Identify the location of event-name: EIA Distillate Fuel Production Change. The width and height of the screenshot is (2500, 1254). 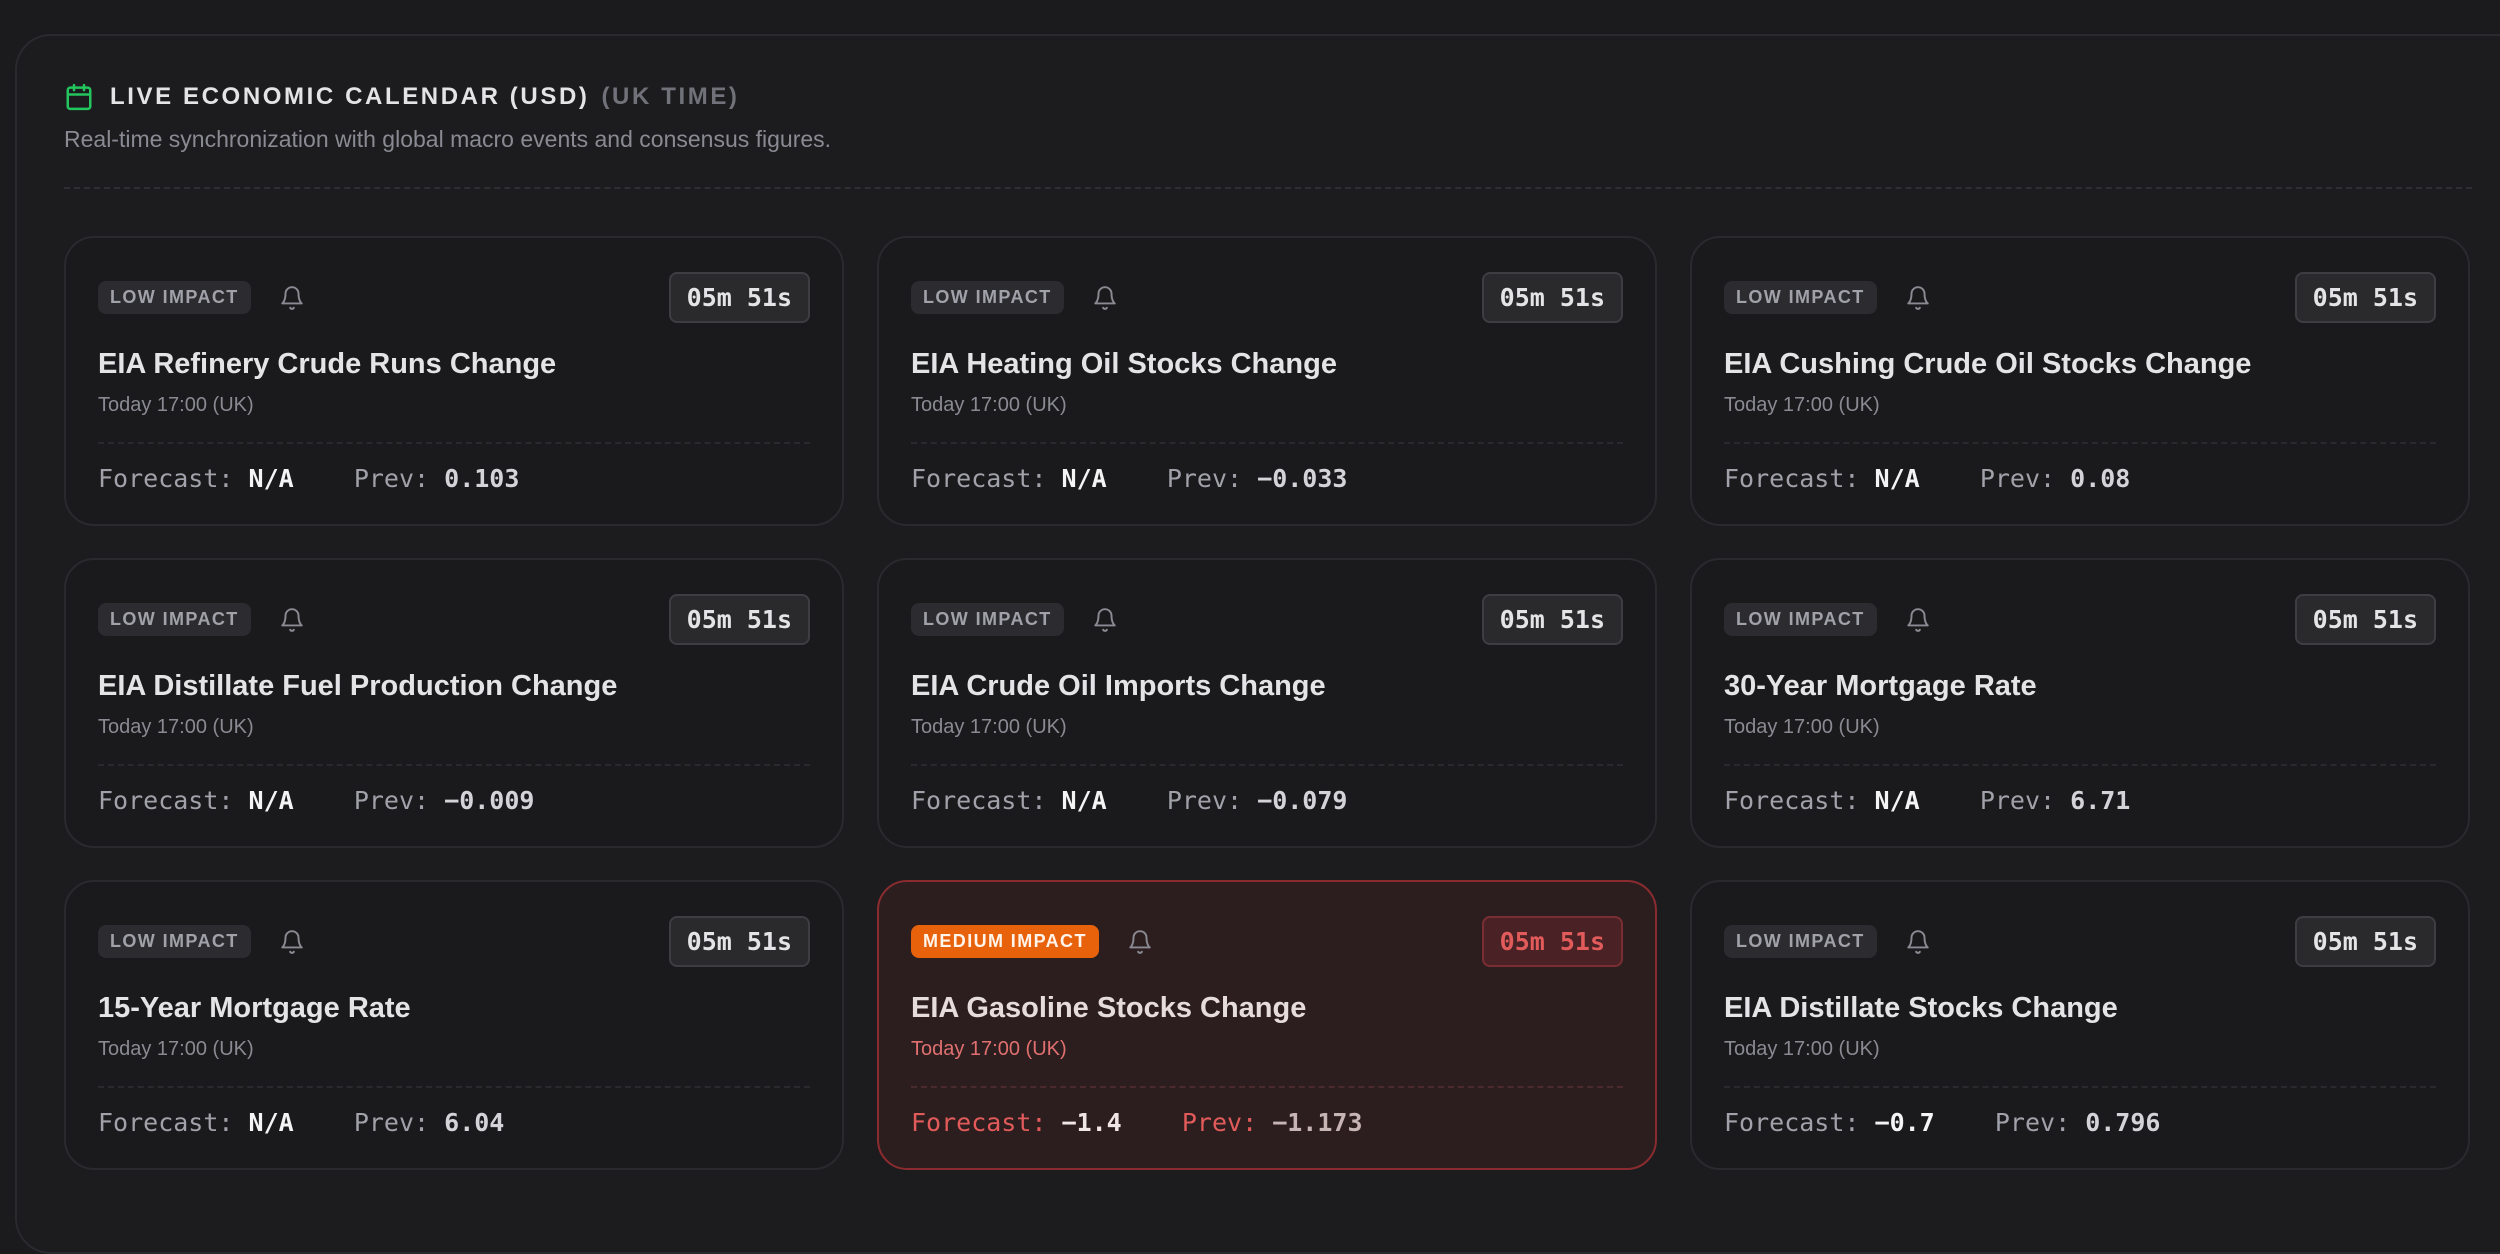
(358, 686).